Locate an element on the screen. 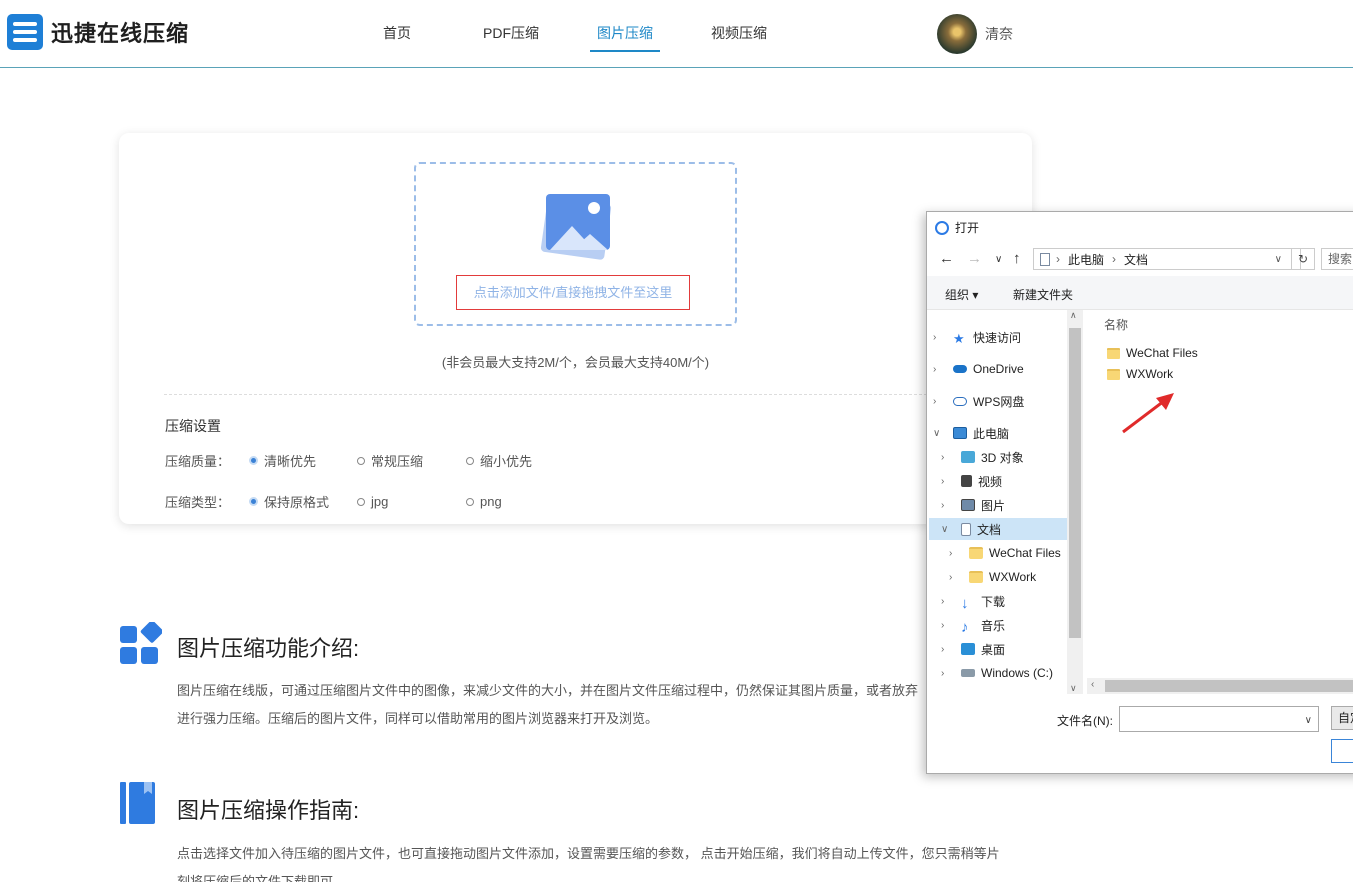 This screenshot has width=1353, height=882. top-header: 迅捷在线压缩 首页 PDF压缩 图片压缩 视频压缩 清奈 is located at coordinates (676, 34).